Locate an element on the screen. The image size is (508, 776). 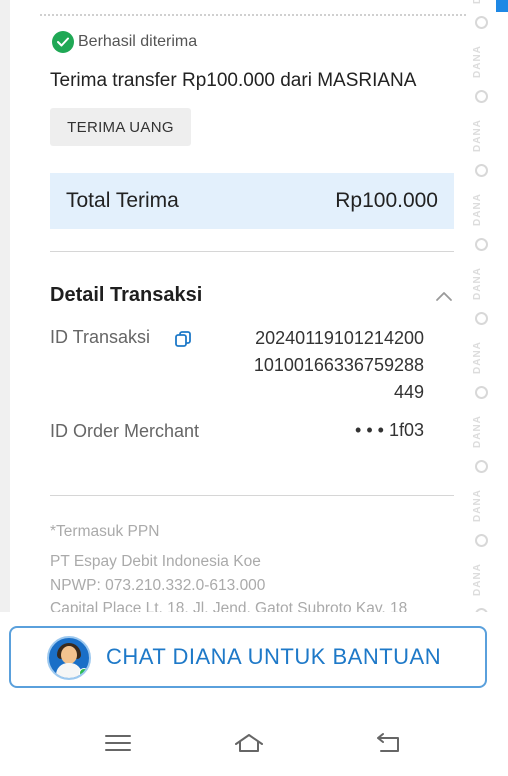
status-text: Berhasil diterima is located at coordinates (138, 41).